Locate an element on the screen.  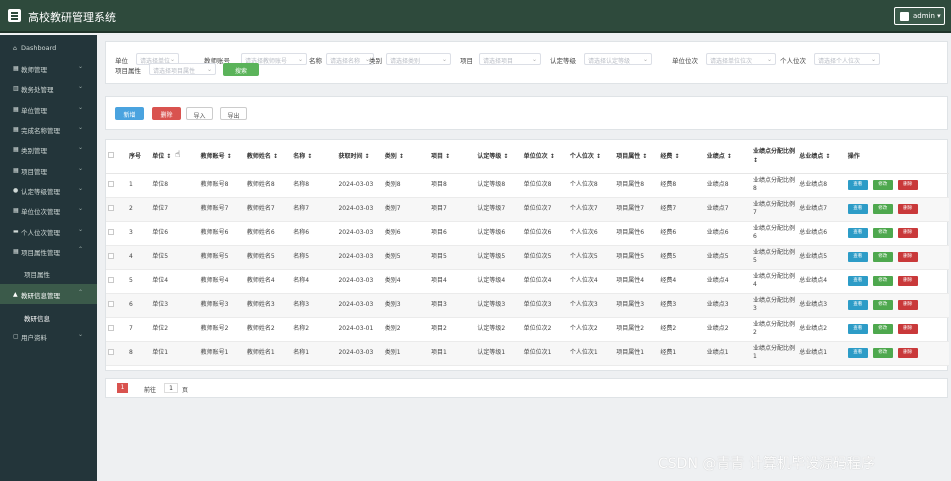
column-header: 获取时间 ↕ is located at coordinates (359, 157).